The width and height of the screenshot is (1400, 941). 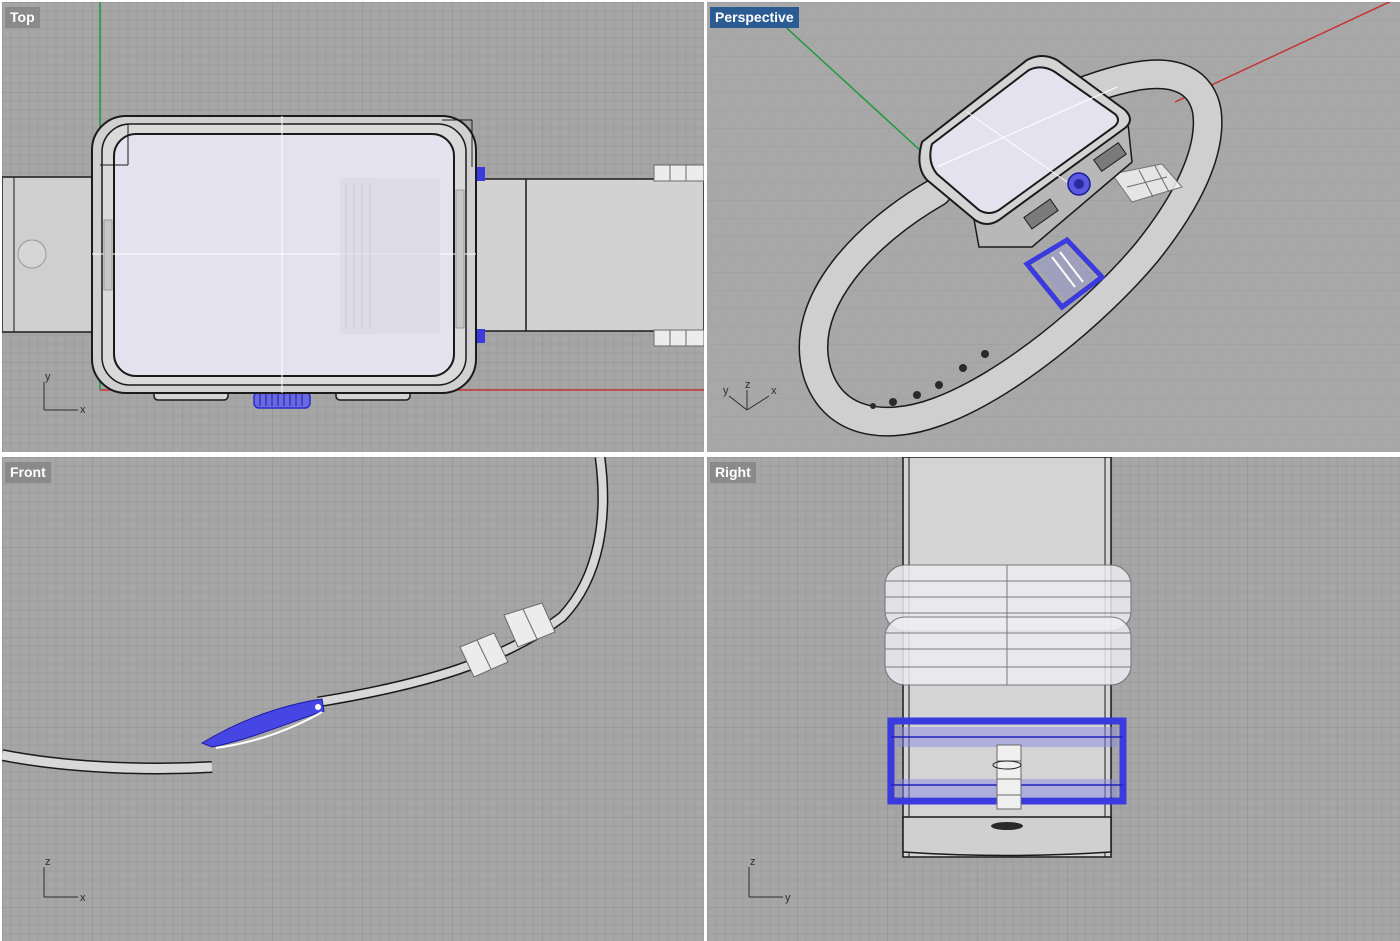 What do you see at coordinates (754, 17) in the screenshot?
I see `perspective-viewport-title: Perspective` at bounding box center [754, 17].